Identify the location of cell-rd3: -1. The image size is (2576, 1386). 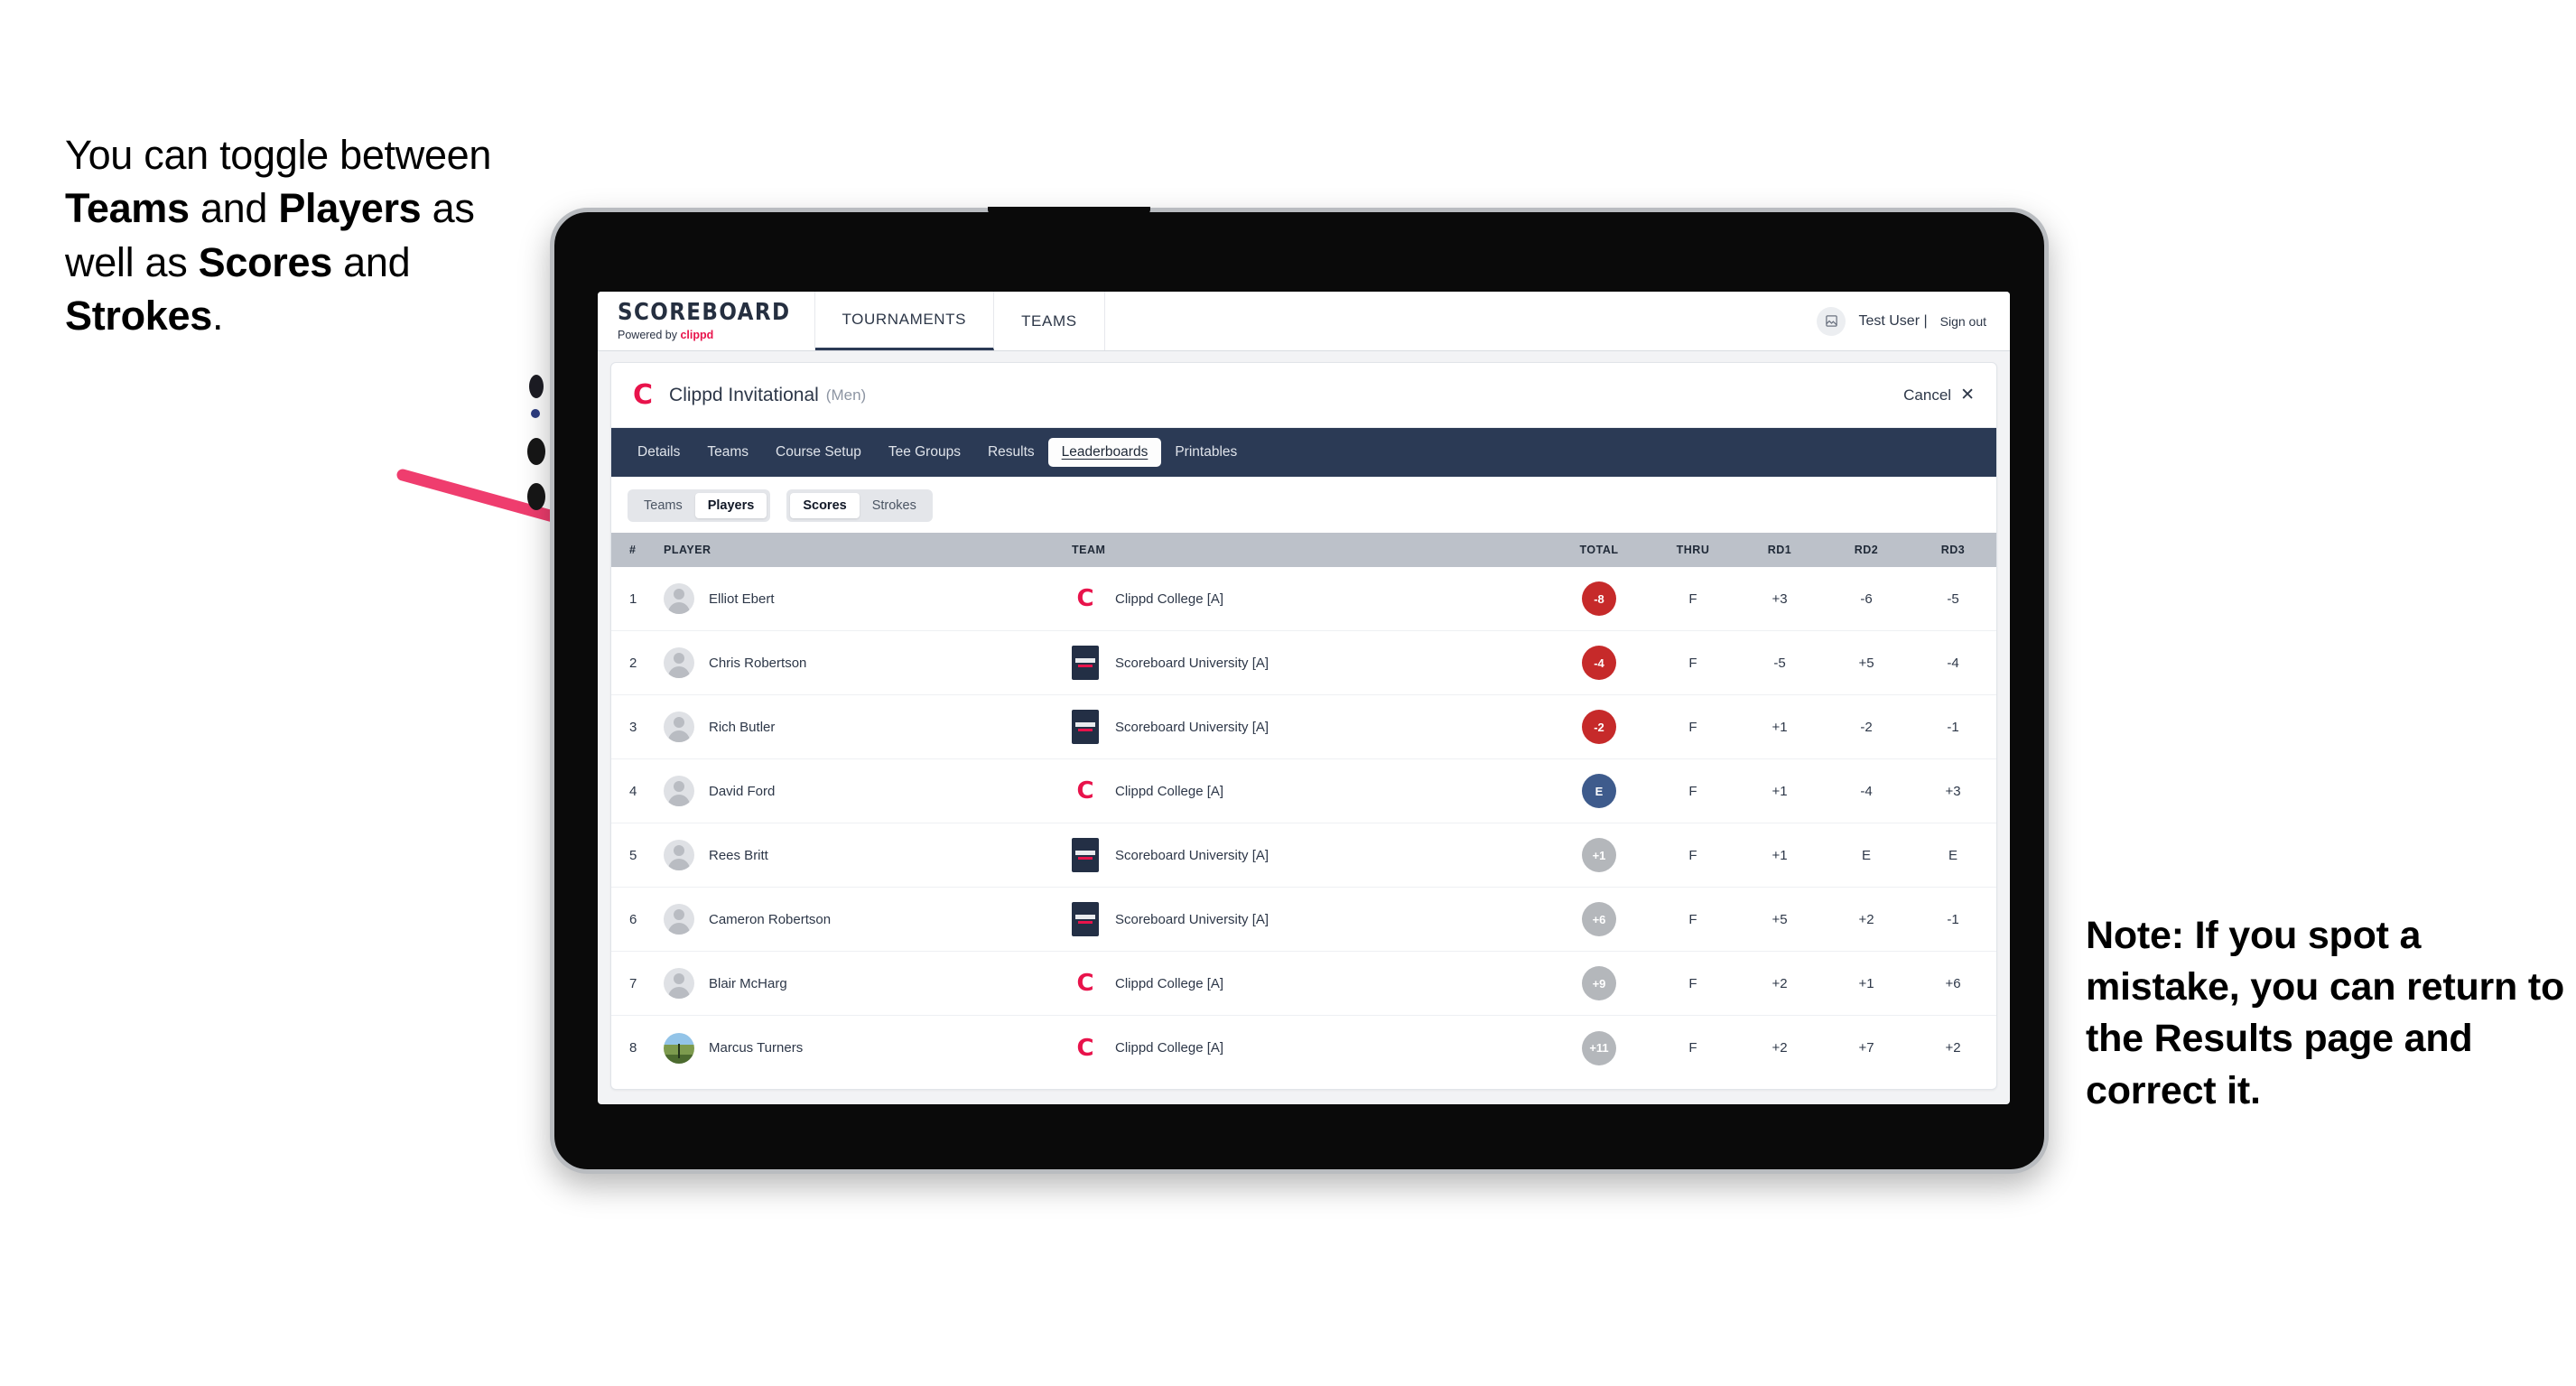
(1953, 919).